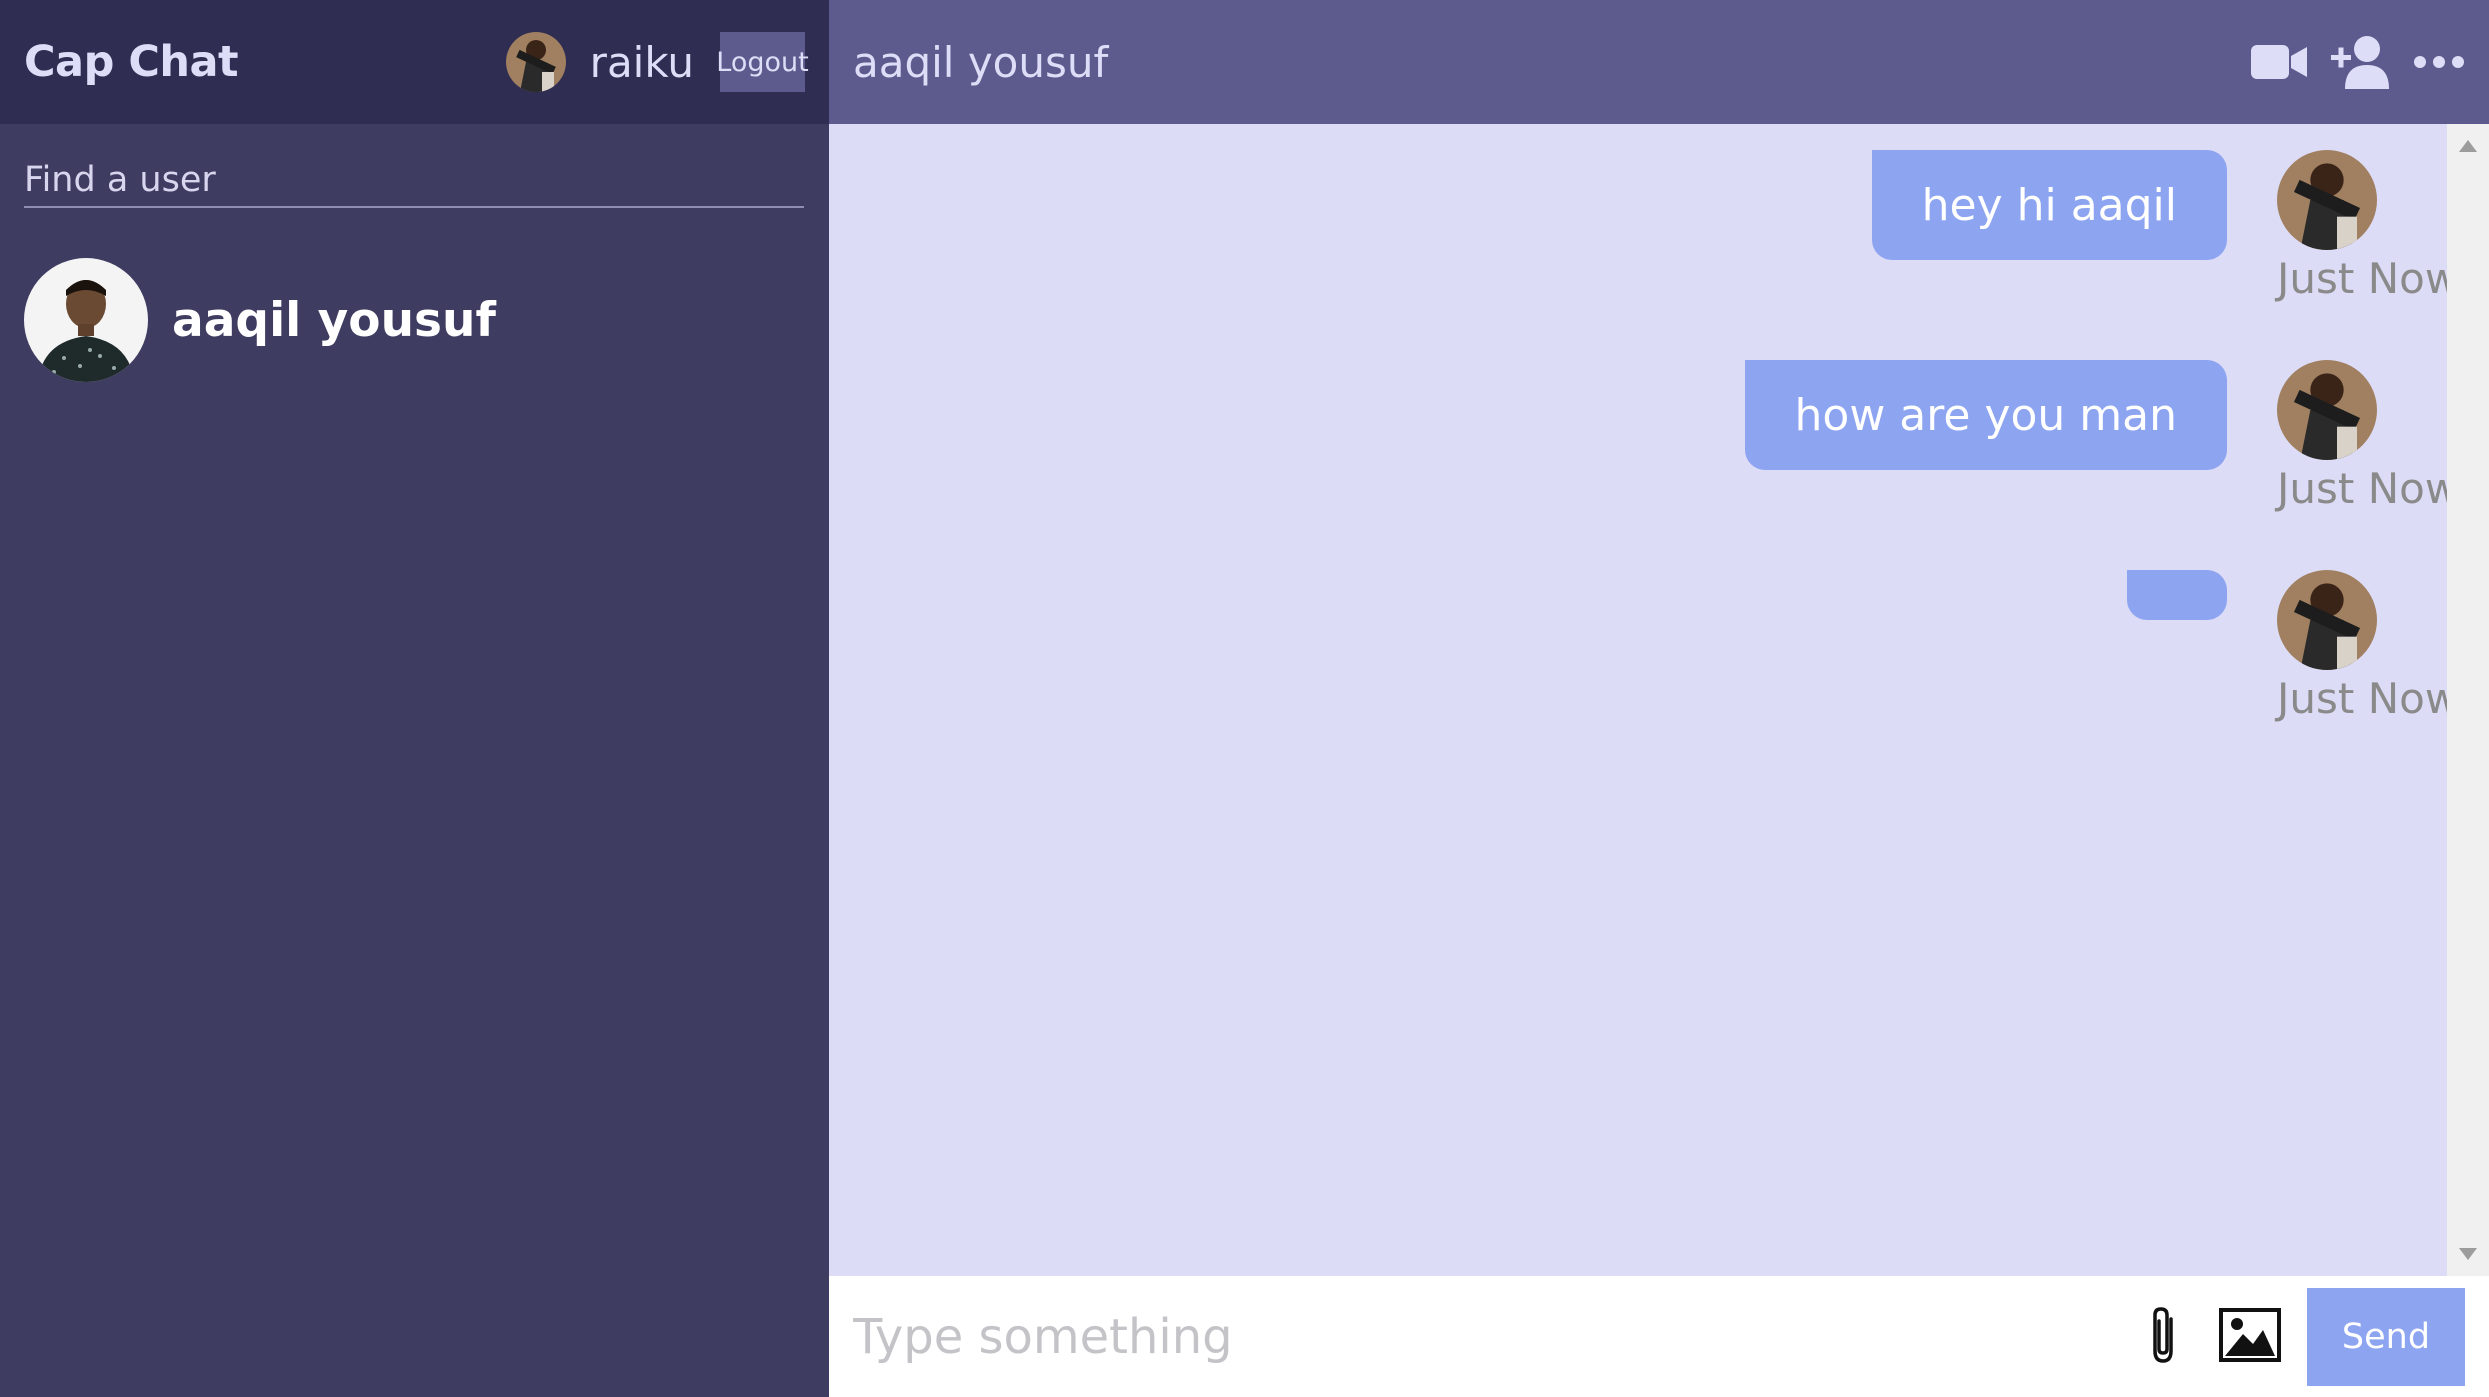 This screenshot has width=2489, height=1397. What do you see at coordinates (2468, 146) in the screenshot?
I see `scroll-up-arrow-icon` at bounding box center [2468, 146].